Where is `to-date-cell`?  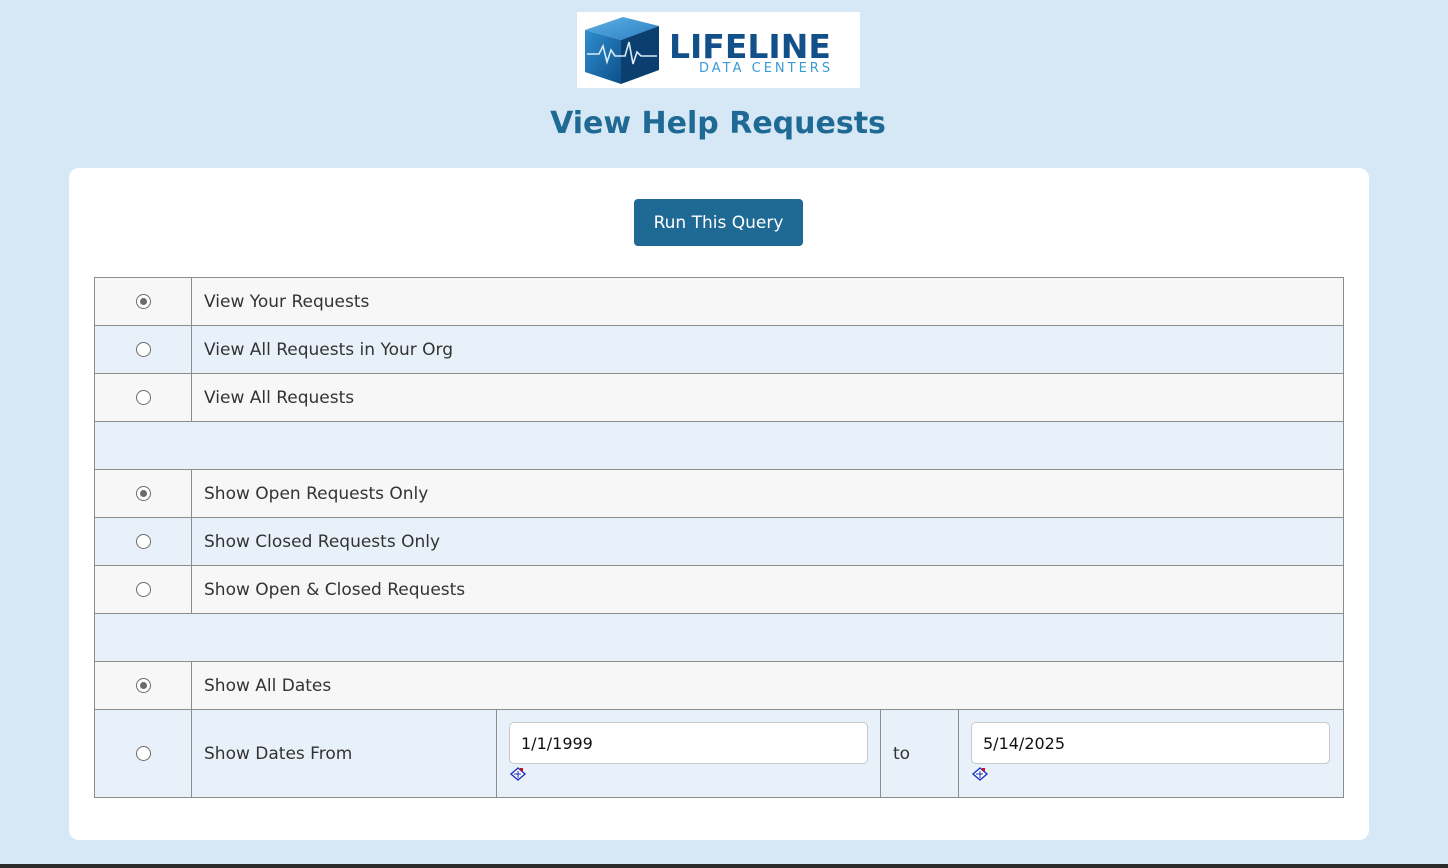 to-date-cell is located at coordinates (1151, 753).